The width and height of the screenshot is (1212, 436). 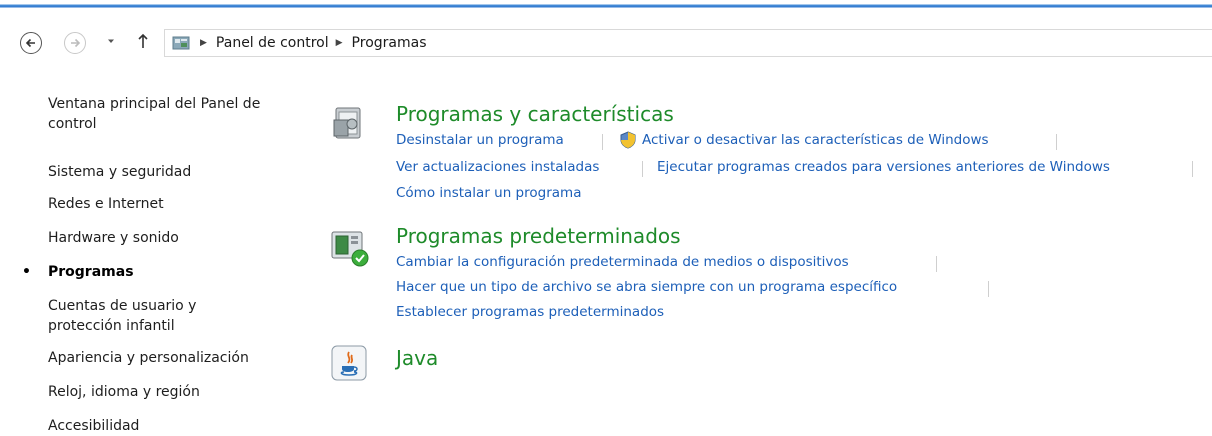 I want to click on up-arrow-icon, so click(x=143, y=42).